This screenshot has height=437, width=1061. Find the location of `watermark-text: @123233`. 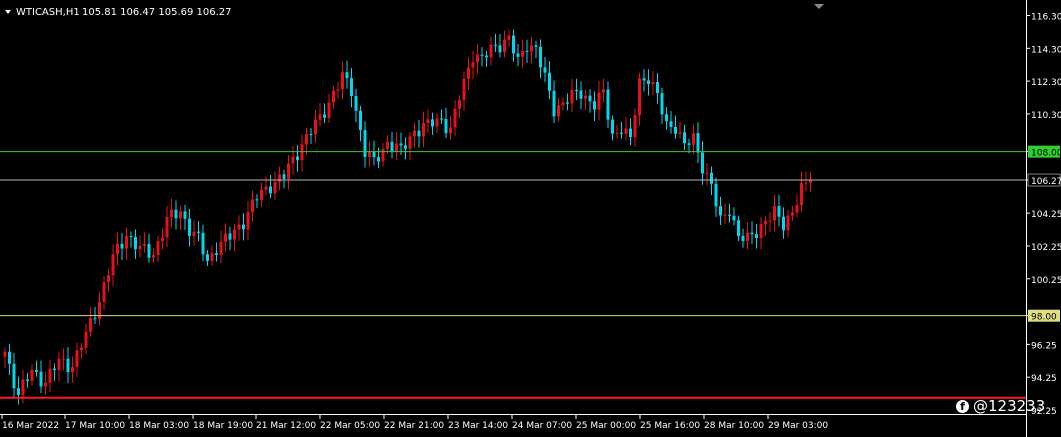

watermark-text: @123233 is located at coordinates (1009, 406).